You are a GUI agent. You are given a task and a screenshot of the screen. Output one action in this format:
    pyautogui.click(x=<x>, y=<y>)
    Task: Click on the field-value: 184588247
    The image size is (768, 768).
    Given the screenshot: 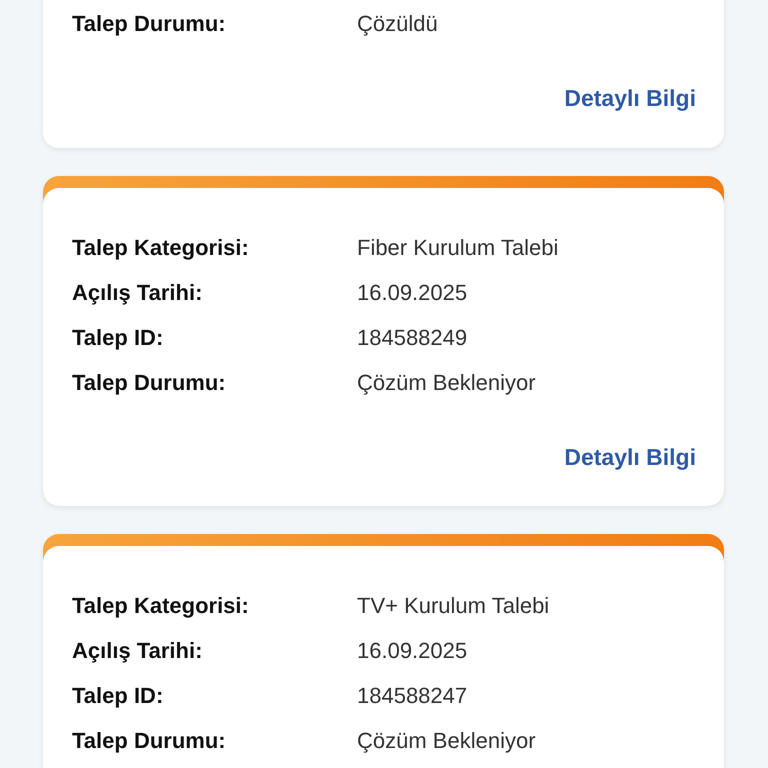 What is the action you would take?
    pyautogui.click(x=412, y=696)
    